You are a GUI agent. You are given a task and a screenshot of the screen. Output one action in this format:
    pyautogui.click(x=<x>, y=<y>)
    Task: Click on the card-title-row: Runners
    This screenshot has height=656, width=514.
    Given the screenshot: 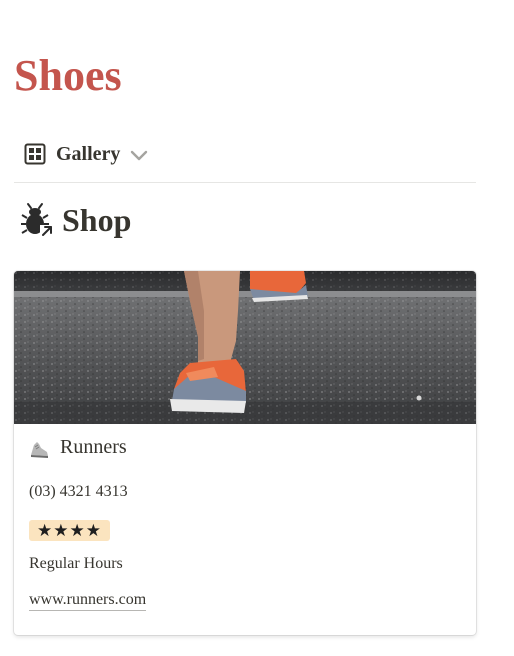 What is the action you would take?
    pyautogui.click(x=77, y=447)
    